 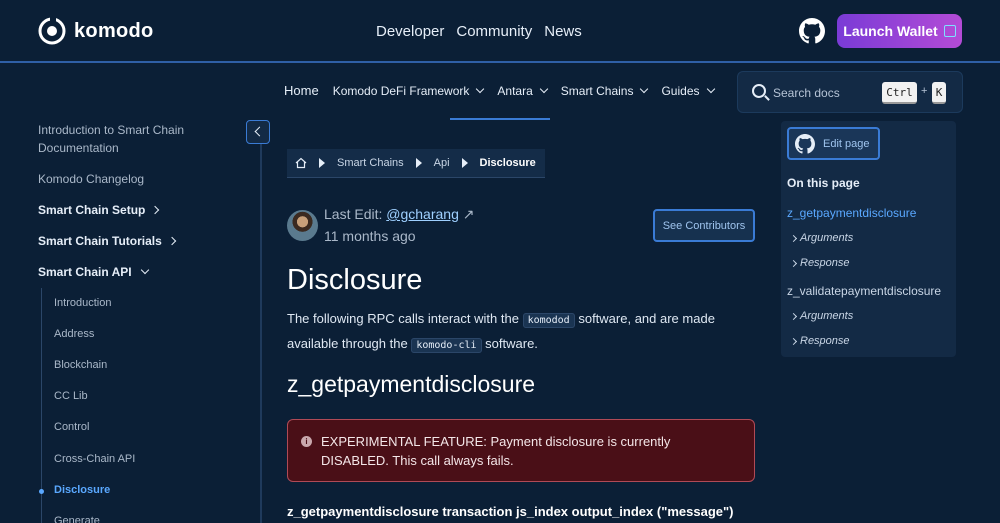 I want to click on last-edit: Last Edit: @gcharang ↗, so click(x=399, y=214).